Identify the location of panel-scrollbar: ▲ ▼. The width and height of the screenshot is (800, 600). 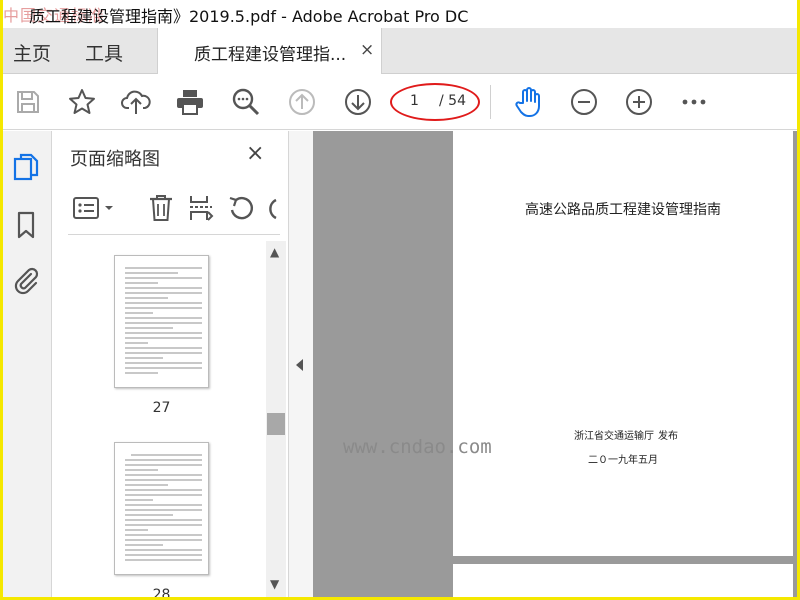
(276, 419).